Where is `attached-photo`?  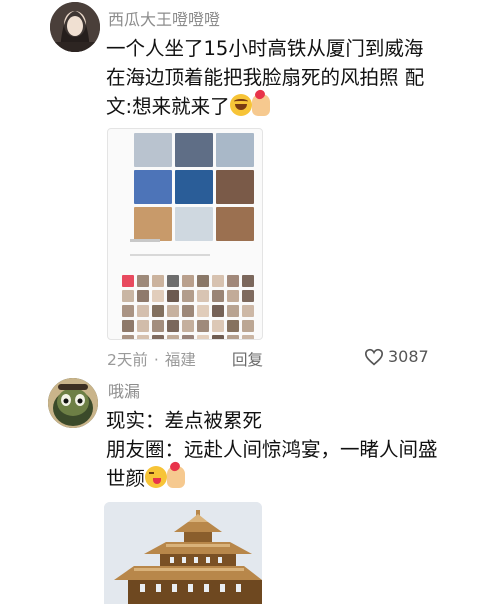 attached-photo is located at coordinates (183, 553).